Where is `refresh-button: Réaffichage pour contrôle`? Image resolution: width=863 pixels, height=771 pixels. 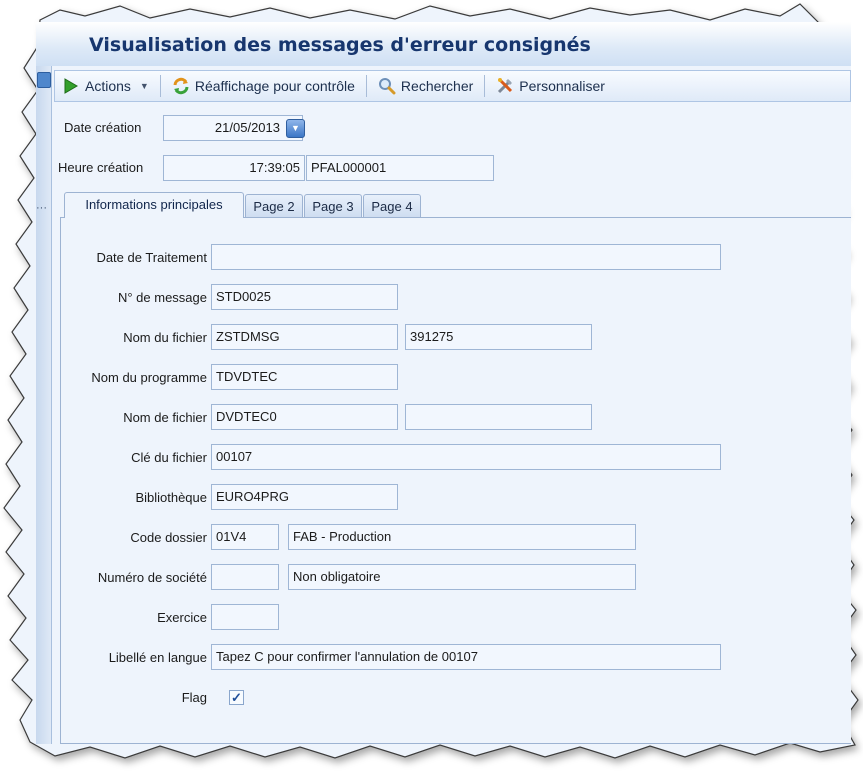
refresh-button: Réaffichage pour contrôle is located at coordinates (263, 86).